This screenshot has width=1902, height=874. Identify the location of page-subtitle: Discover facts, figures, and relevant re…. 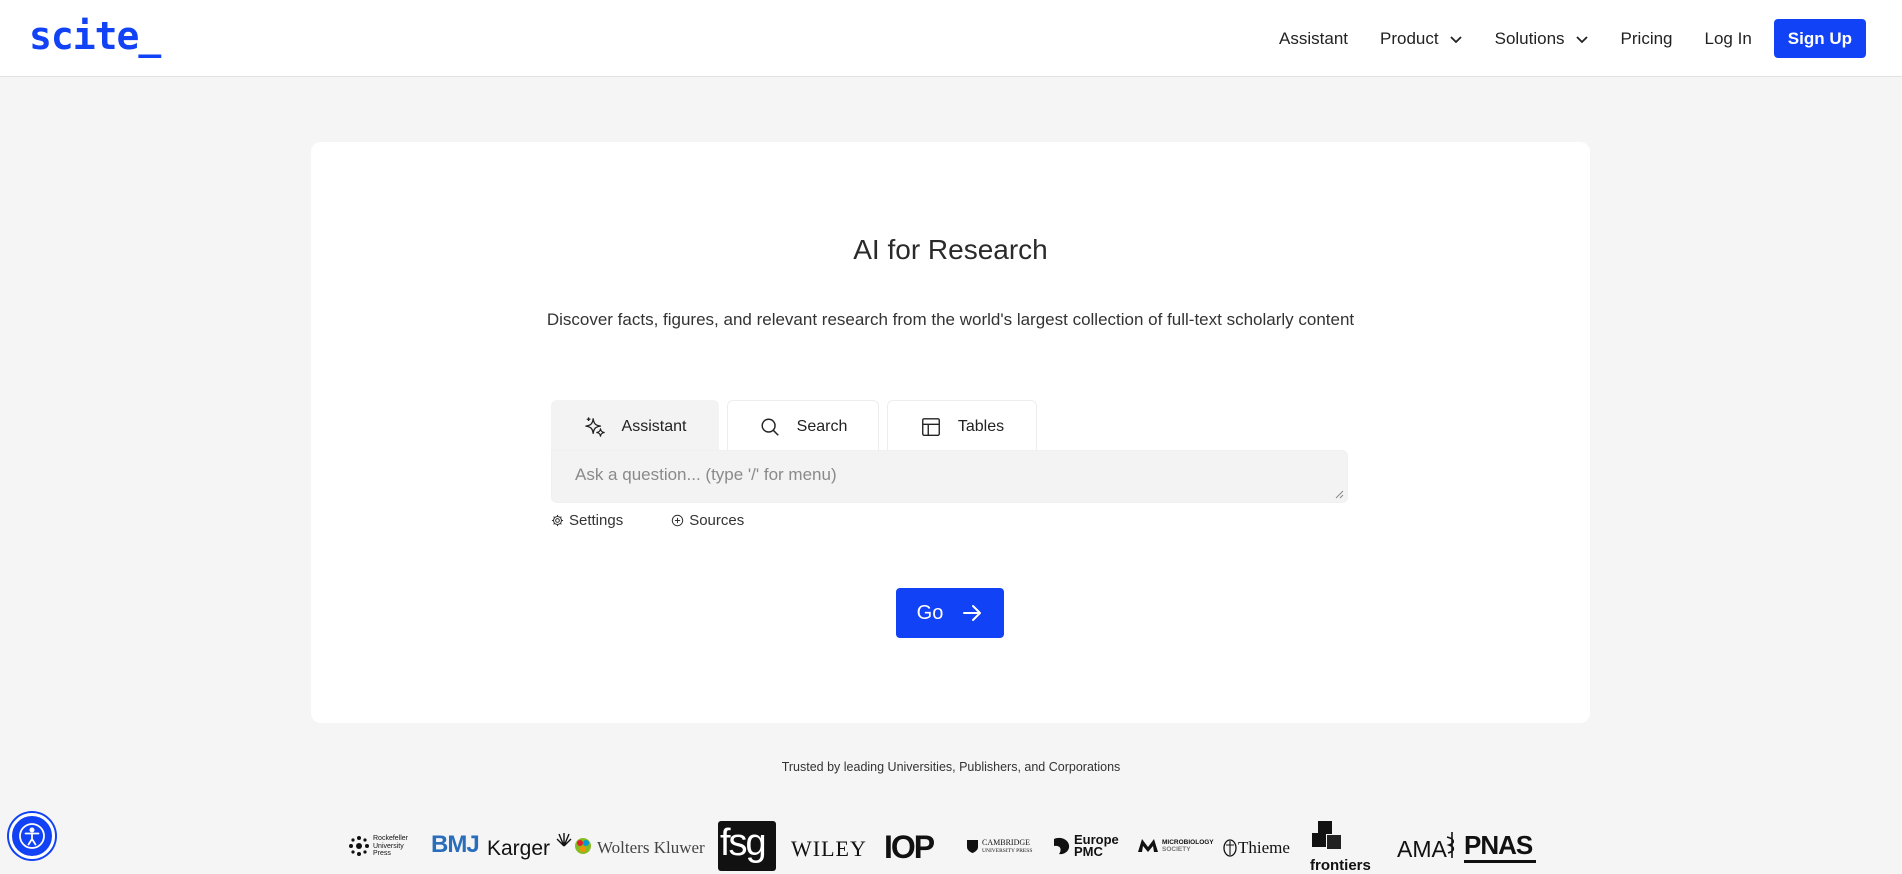
(950, 319).